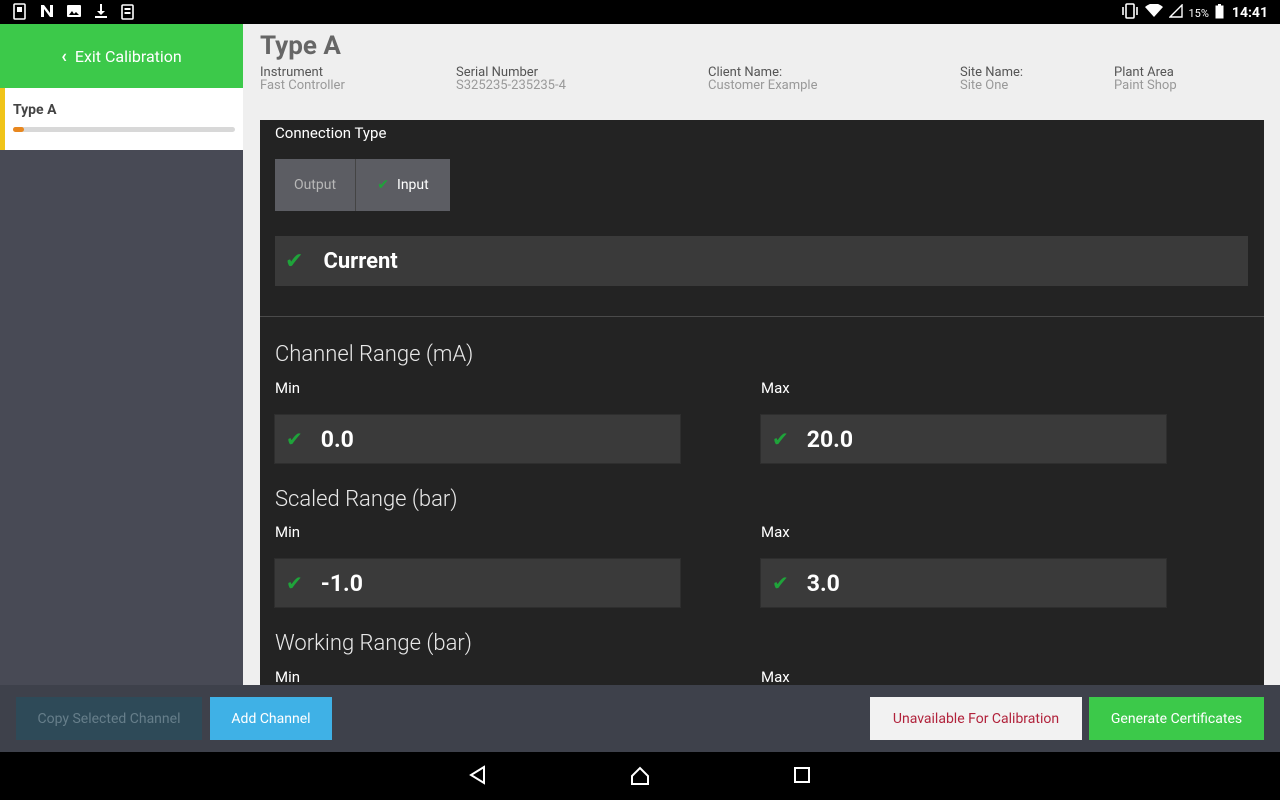 The width and height of the screenshot is (1280, 800). I want to click on download-icon, so click(100, 11).